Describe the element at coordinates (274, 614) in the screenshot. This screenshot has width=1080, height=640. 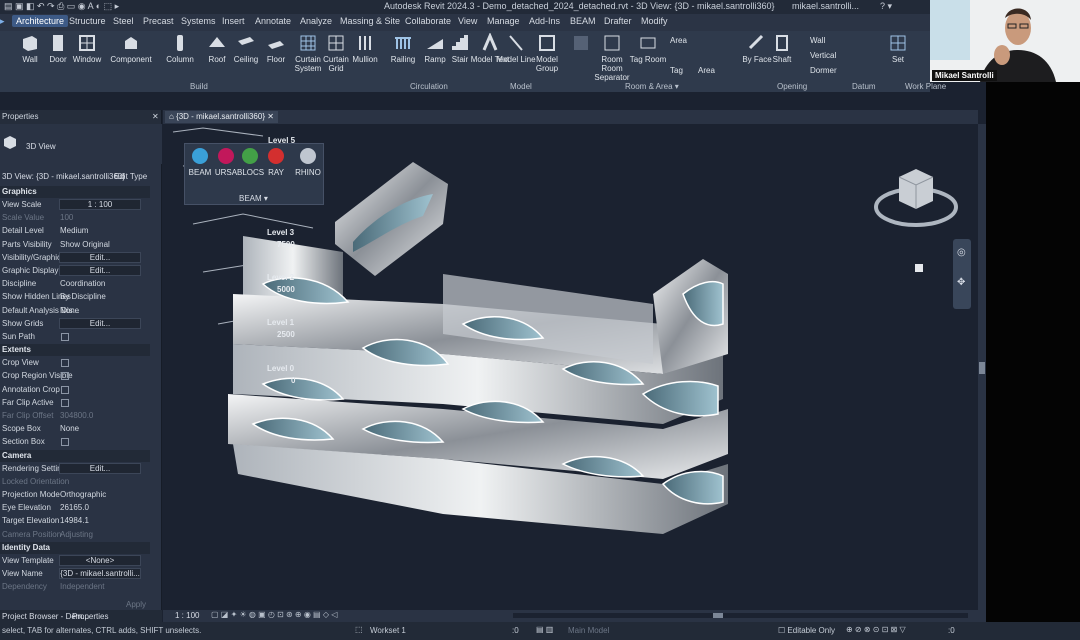
I see `view-controls: ▢ ◪ ✦ ☀ ◍ ▣ ◴ ⊡ ⊛ ⊕ ◉ ▤ ◇ ◁` at that location.